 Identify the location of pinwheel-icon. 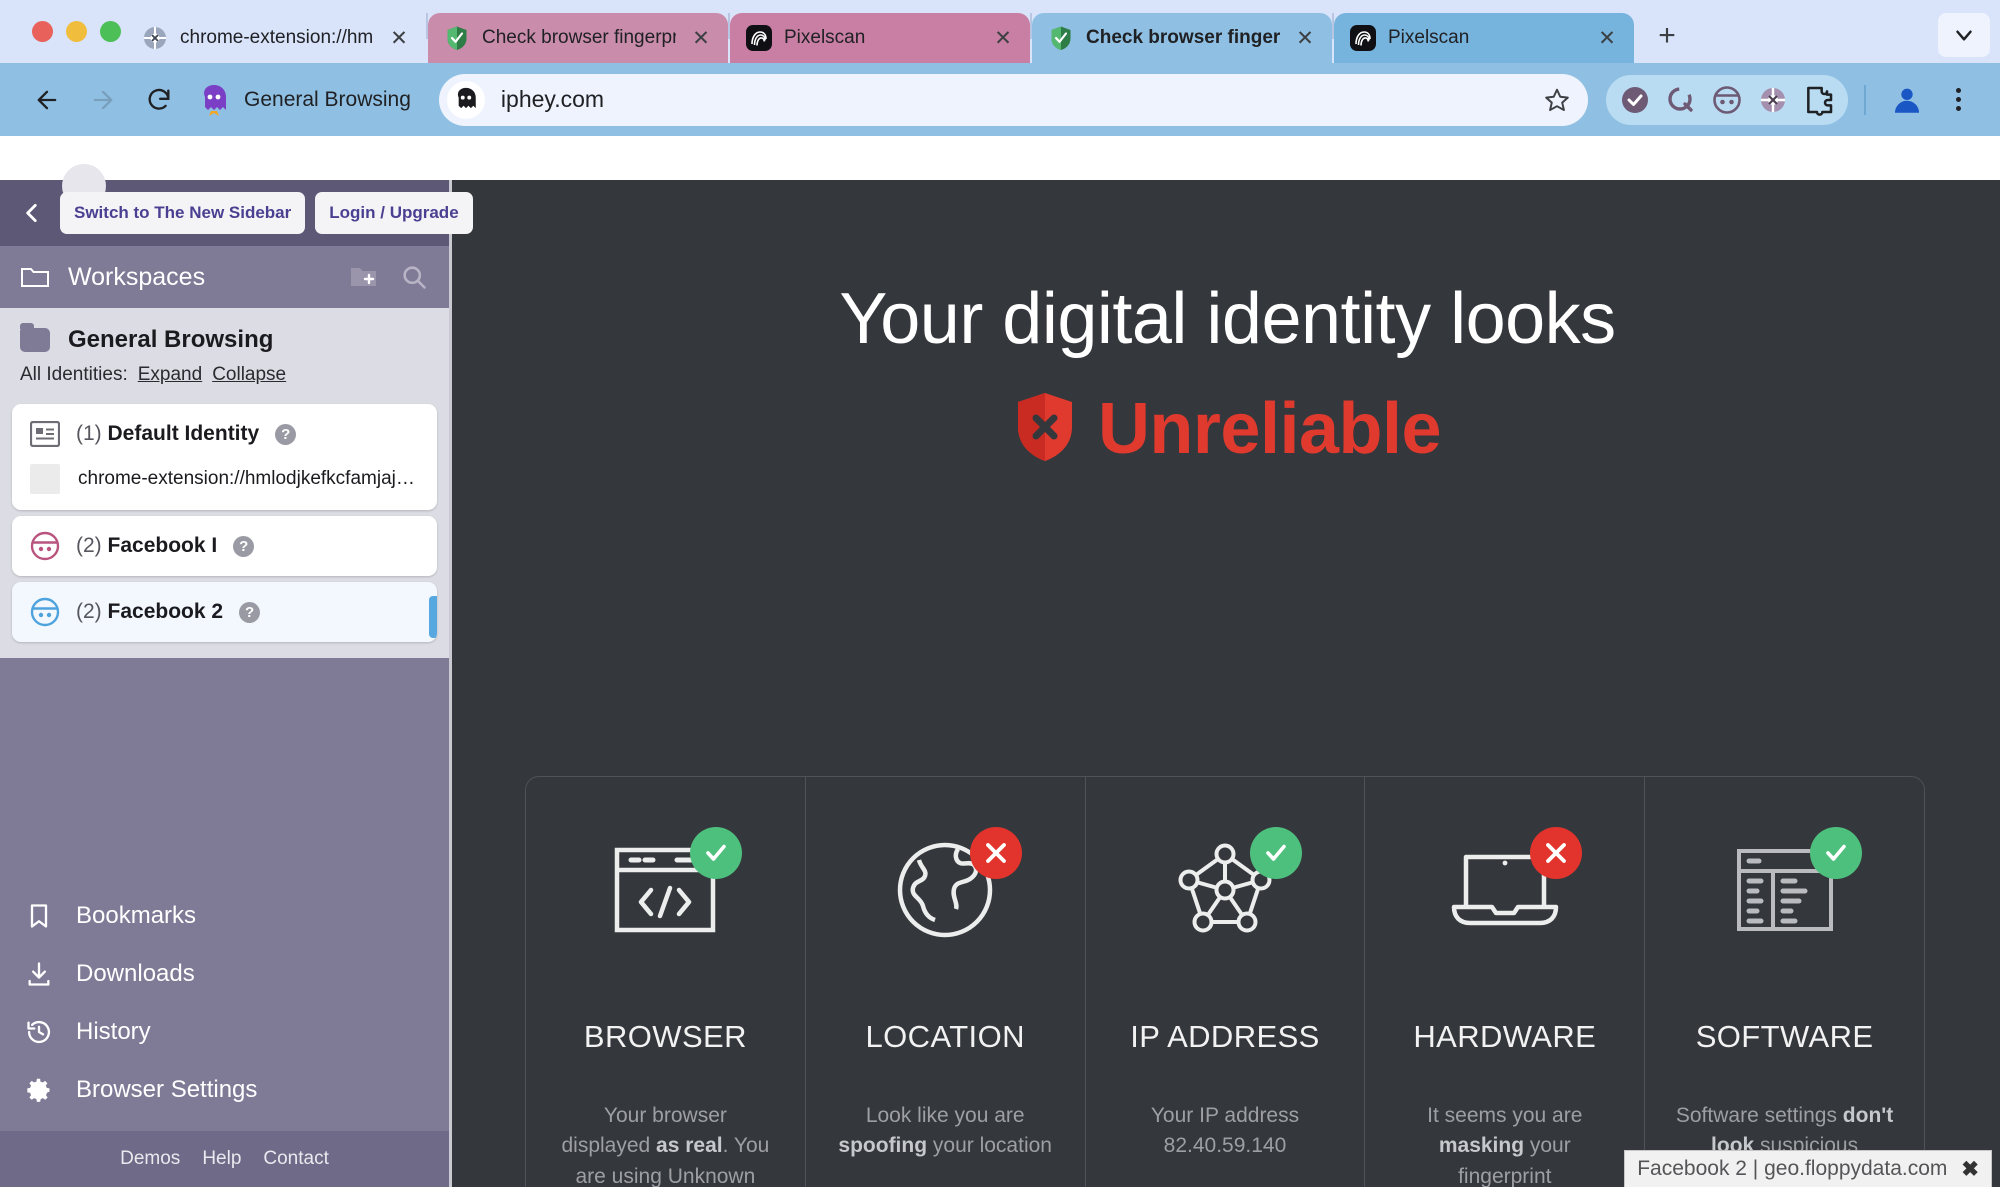
(155, 38).